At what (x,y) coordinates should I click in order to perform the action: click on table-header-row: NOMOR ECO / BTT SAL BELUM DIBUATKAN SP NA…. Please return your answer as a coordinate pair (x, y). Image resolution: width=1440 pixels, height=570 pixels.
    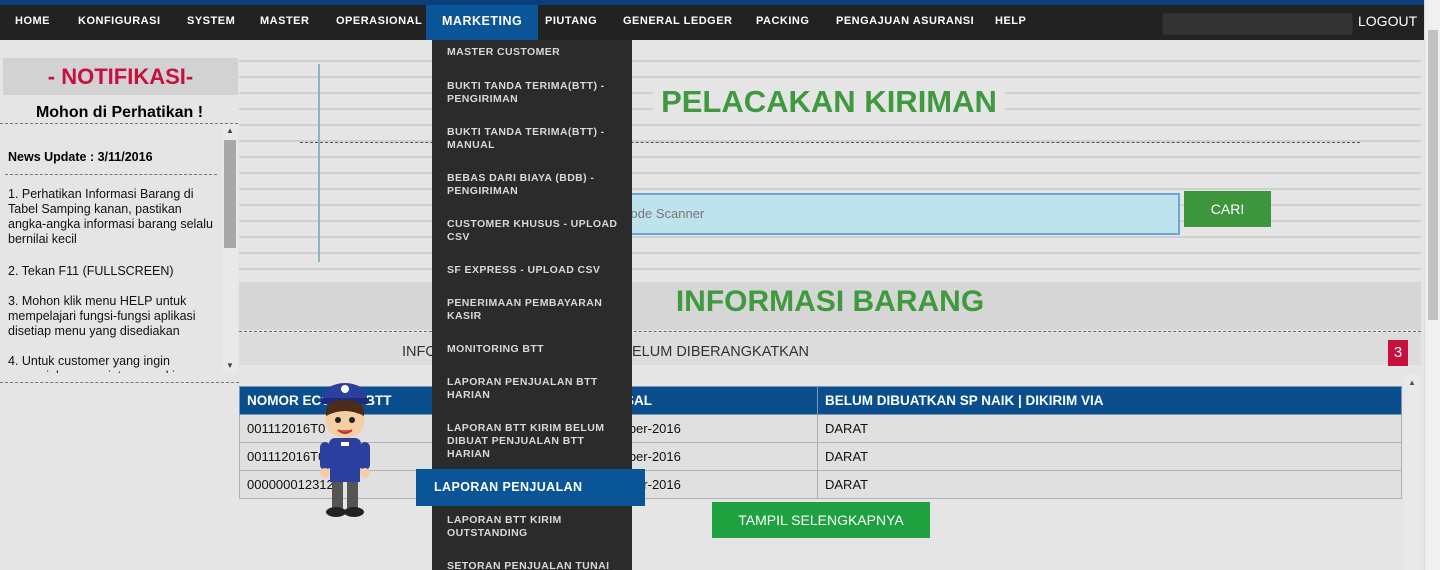
    Looking at the image, I should click on (820, 400).